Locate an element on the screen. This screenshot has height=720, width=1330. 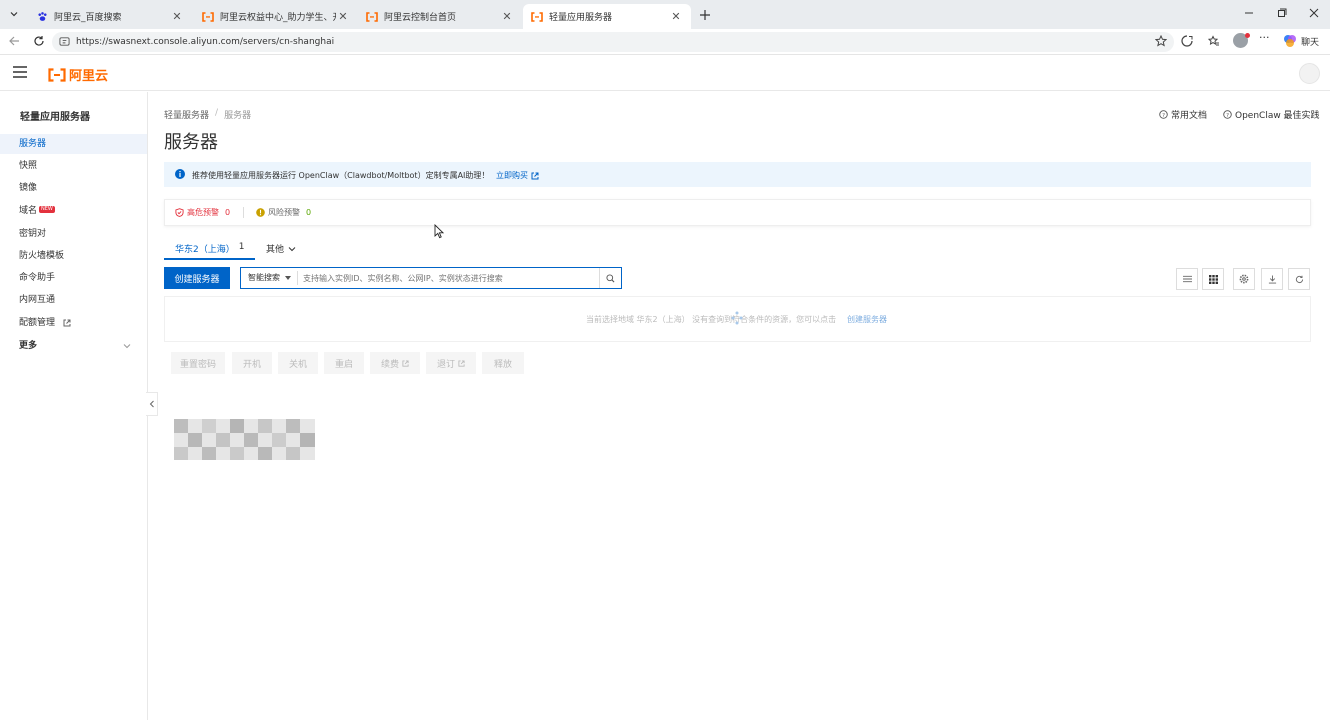
reload-icon is located at coordinates (39, 41).